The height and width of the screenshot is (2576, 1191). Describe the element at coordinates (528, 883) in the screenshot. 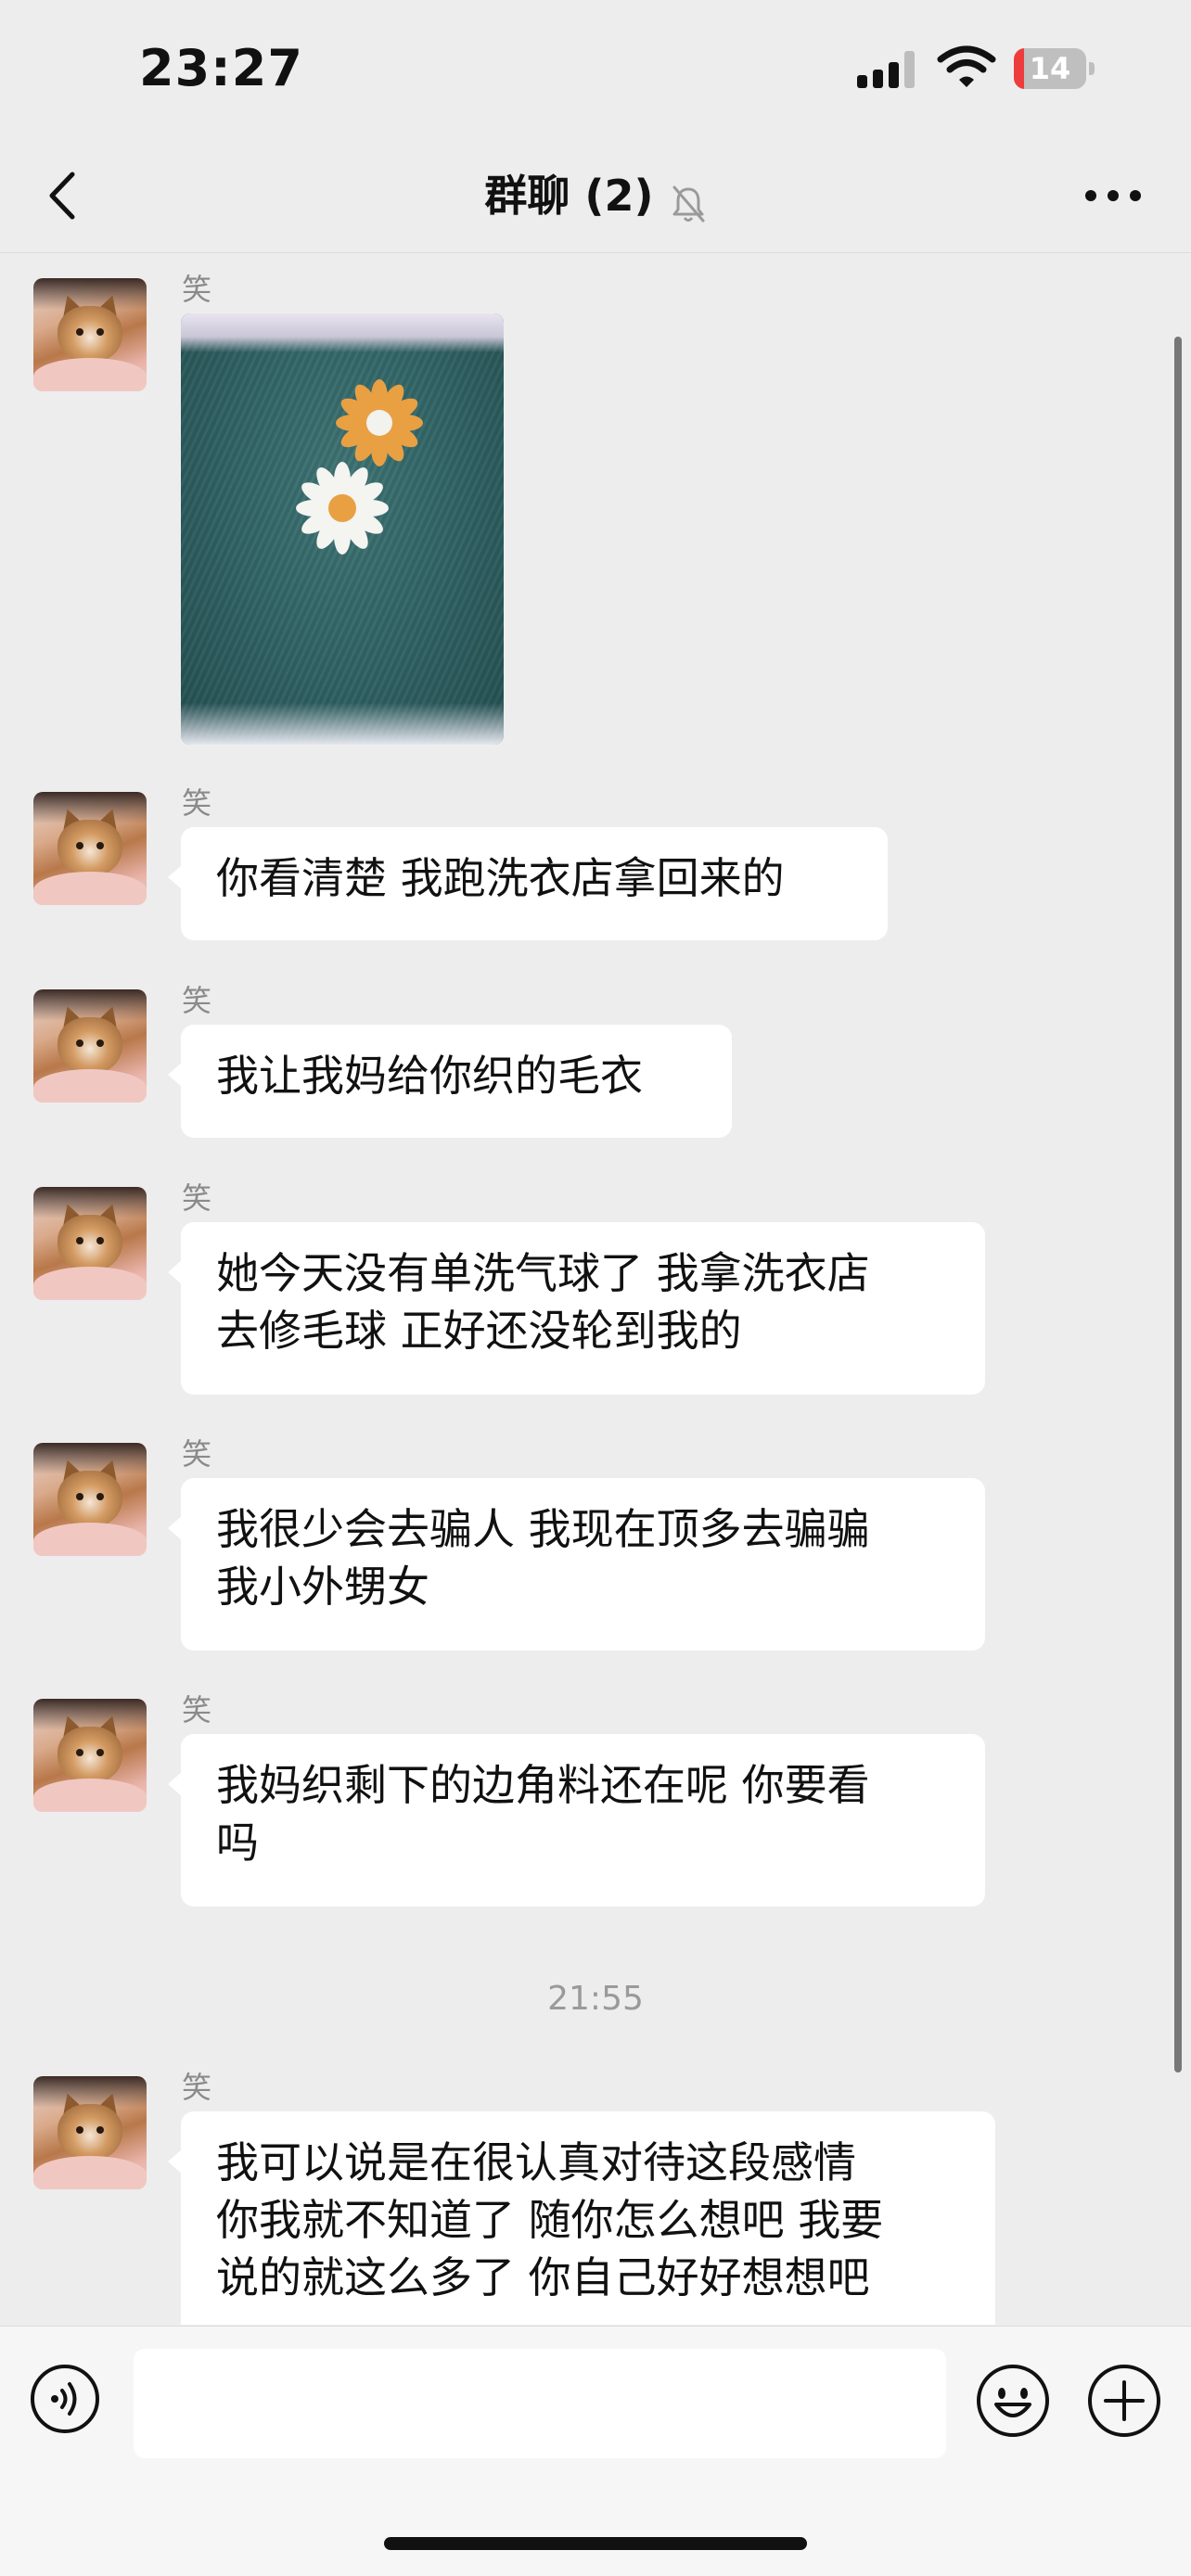

I see `message-bubble: 你看清楚 我跑洗衣店拿回来的` at that location.